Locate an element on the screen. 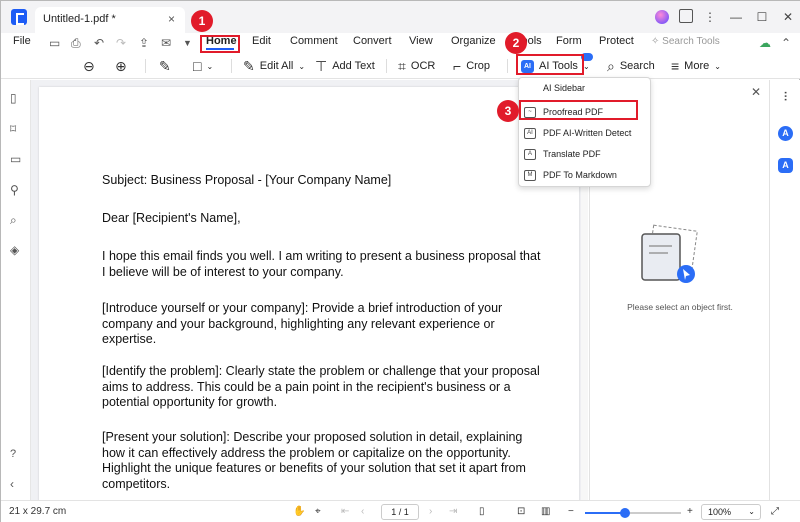 The image size is (800, 522). redo-icon: ↷ is located at coordinates (121, 43).